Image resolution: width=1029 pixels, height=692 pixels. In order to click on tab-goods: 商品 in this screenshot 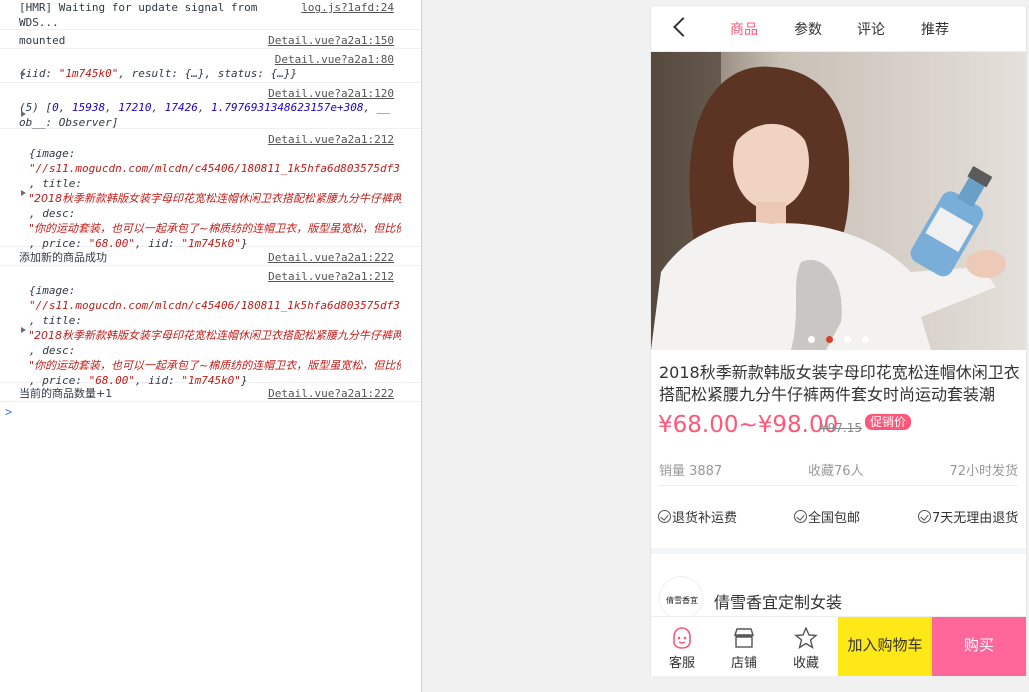, I will do `click(744, 29)`.